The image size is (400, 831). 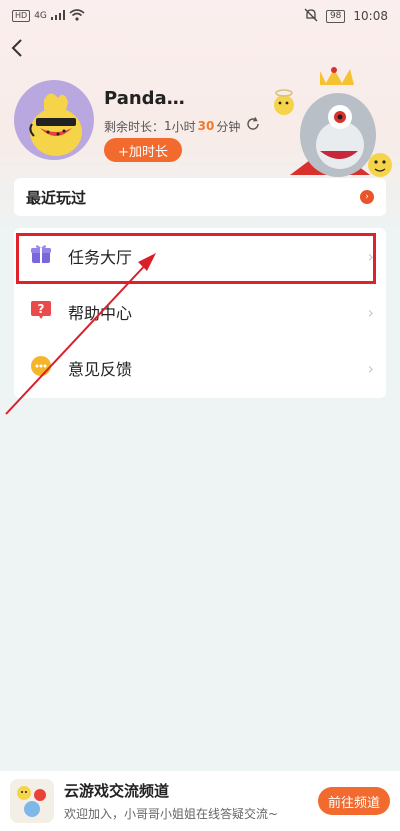 What do you see at coordinates (55, 124) in the screenshot?
I see `duck-avatar-icon` at bounding box center [55, 124].